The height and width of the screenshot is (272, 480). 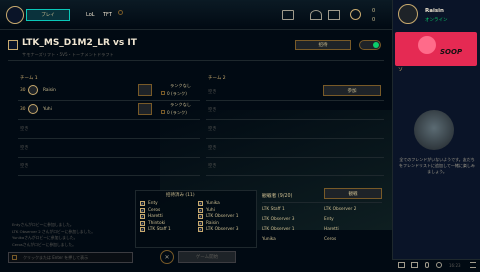 What do you see at coordinates (153, 223) in the screenshot?
I see `invited-item: ✓ Thintoki` at bounding box center [153, 223].